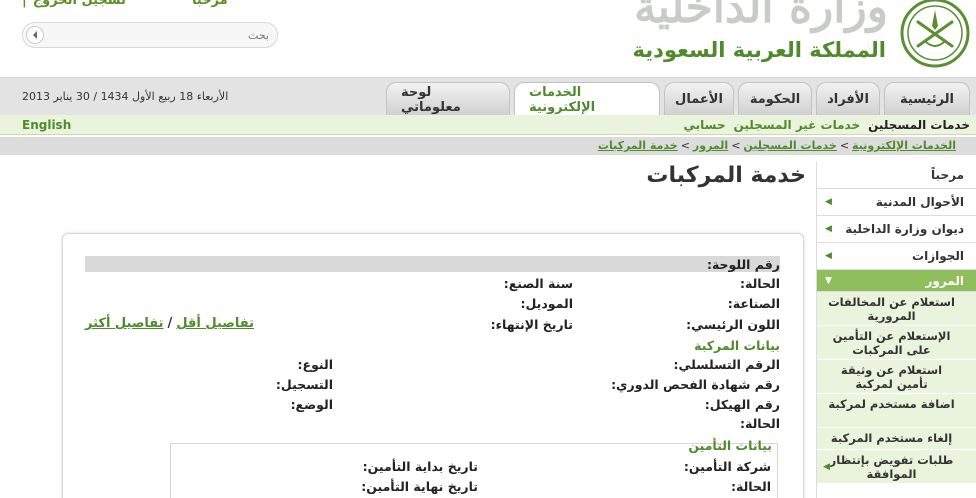  Describe the element at coordinates (896, 281) in the screenshot. I see `sidebar-item-traffic: المرور ▼` at that location.